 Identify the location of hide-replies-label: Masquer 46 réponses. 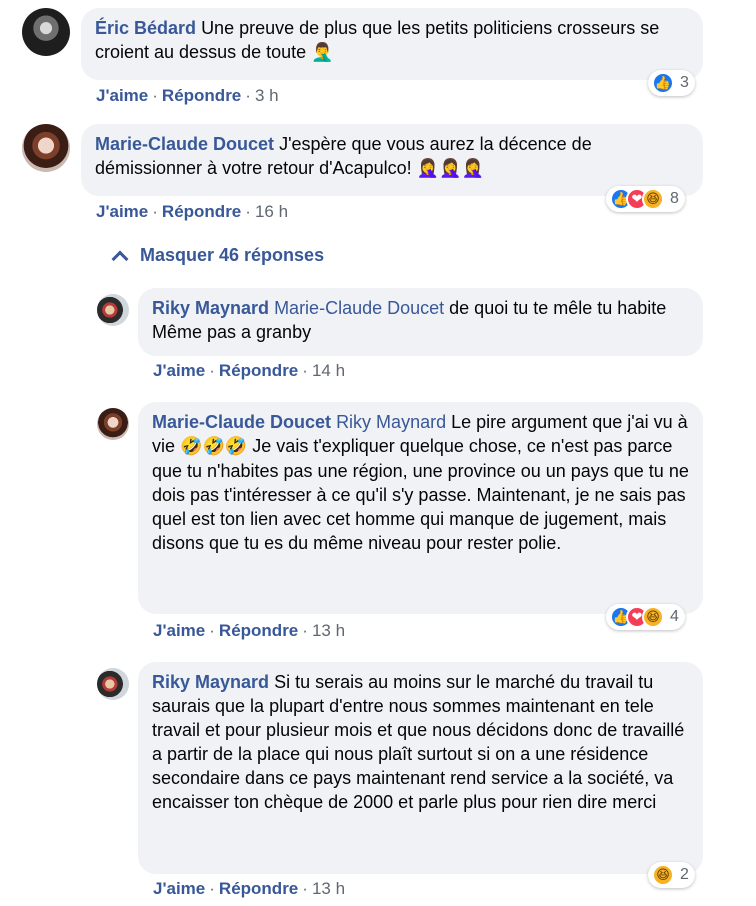
(232, 255).